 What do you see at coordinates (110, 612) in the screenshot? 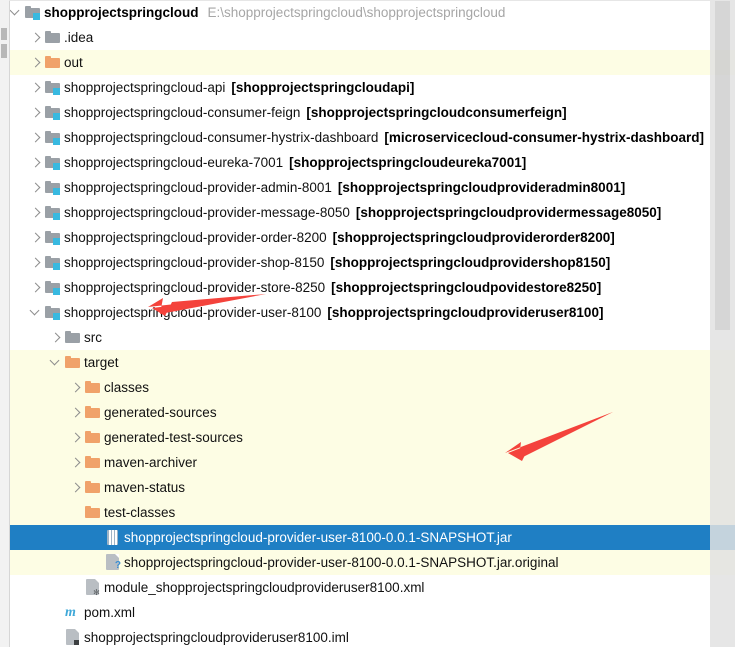
I see `tree-row-label: pom.xml` at bounding box center [110, 612].